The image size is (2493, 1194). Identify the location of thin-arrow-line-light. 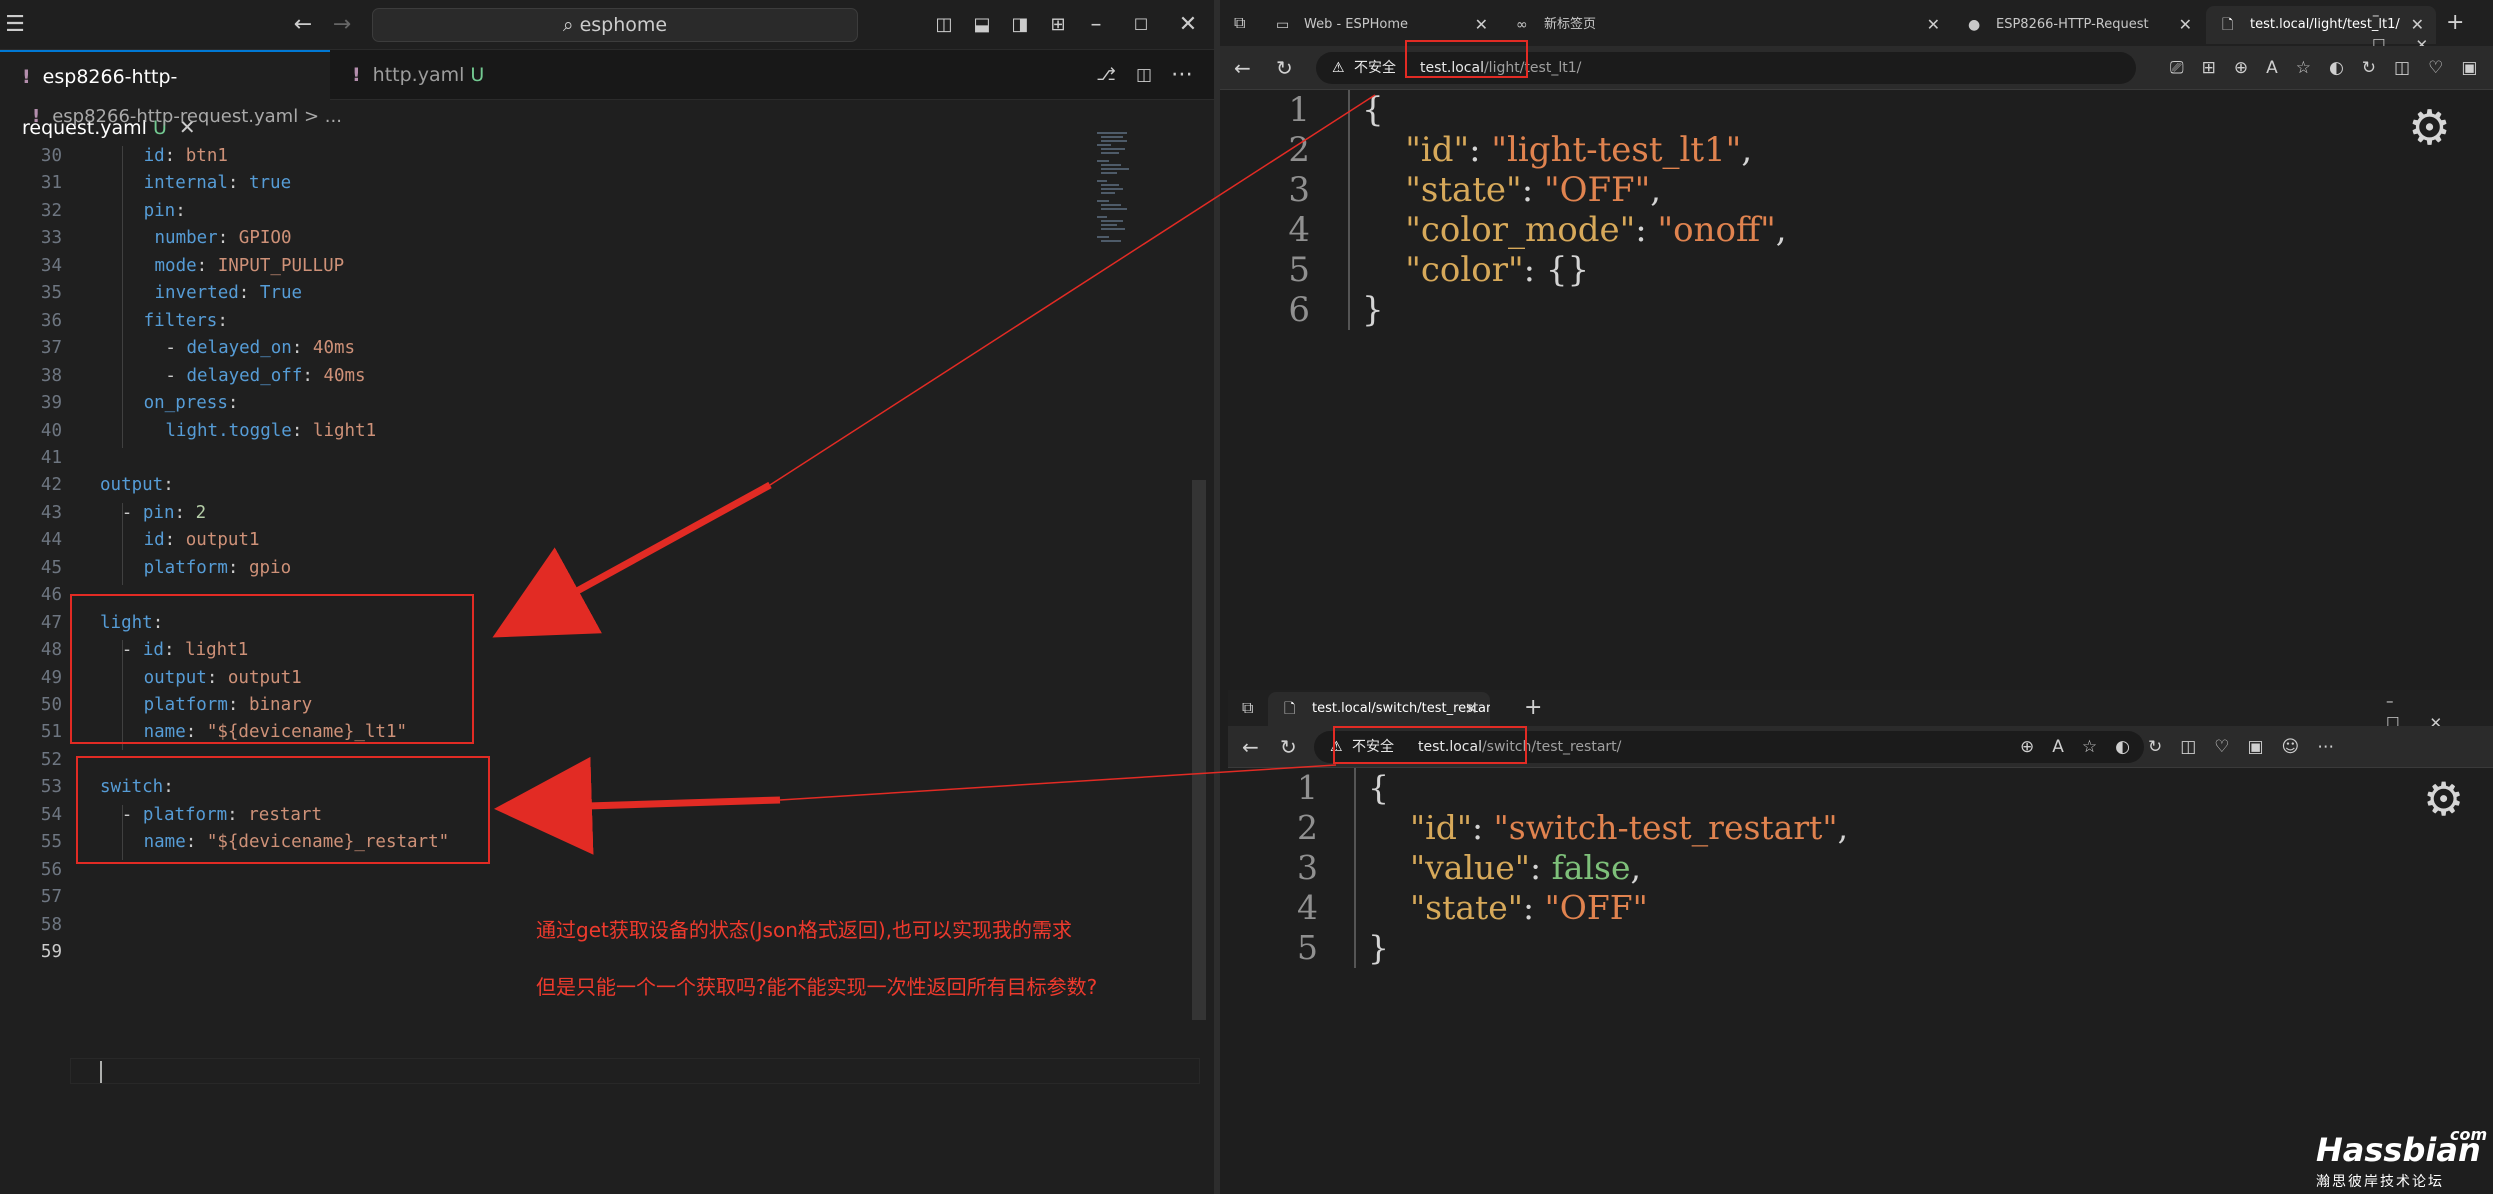
(1072, 290).